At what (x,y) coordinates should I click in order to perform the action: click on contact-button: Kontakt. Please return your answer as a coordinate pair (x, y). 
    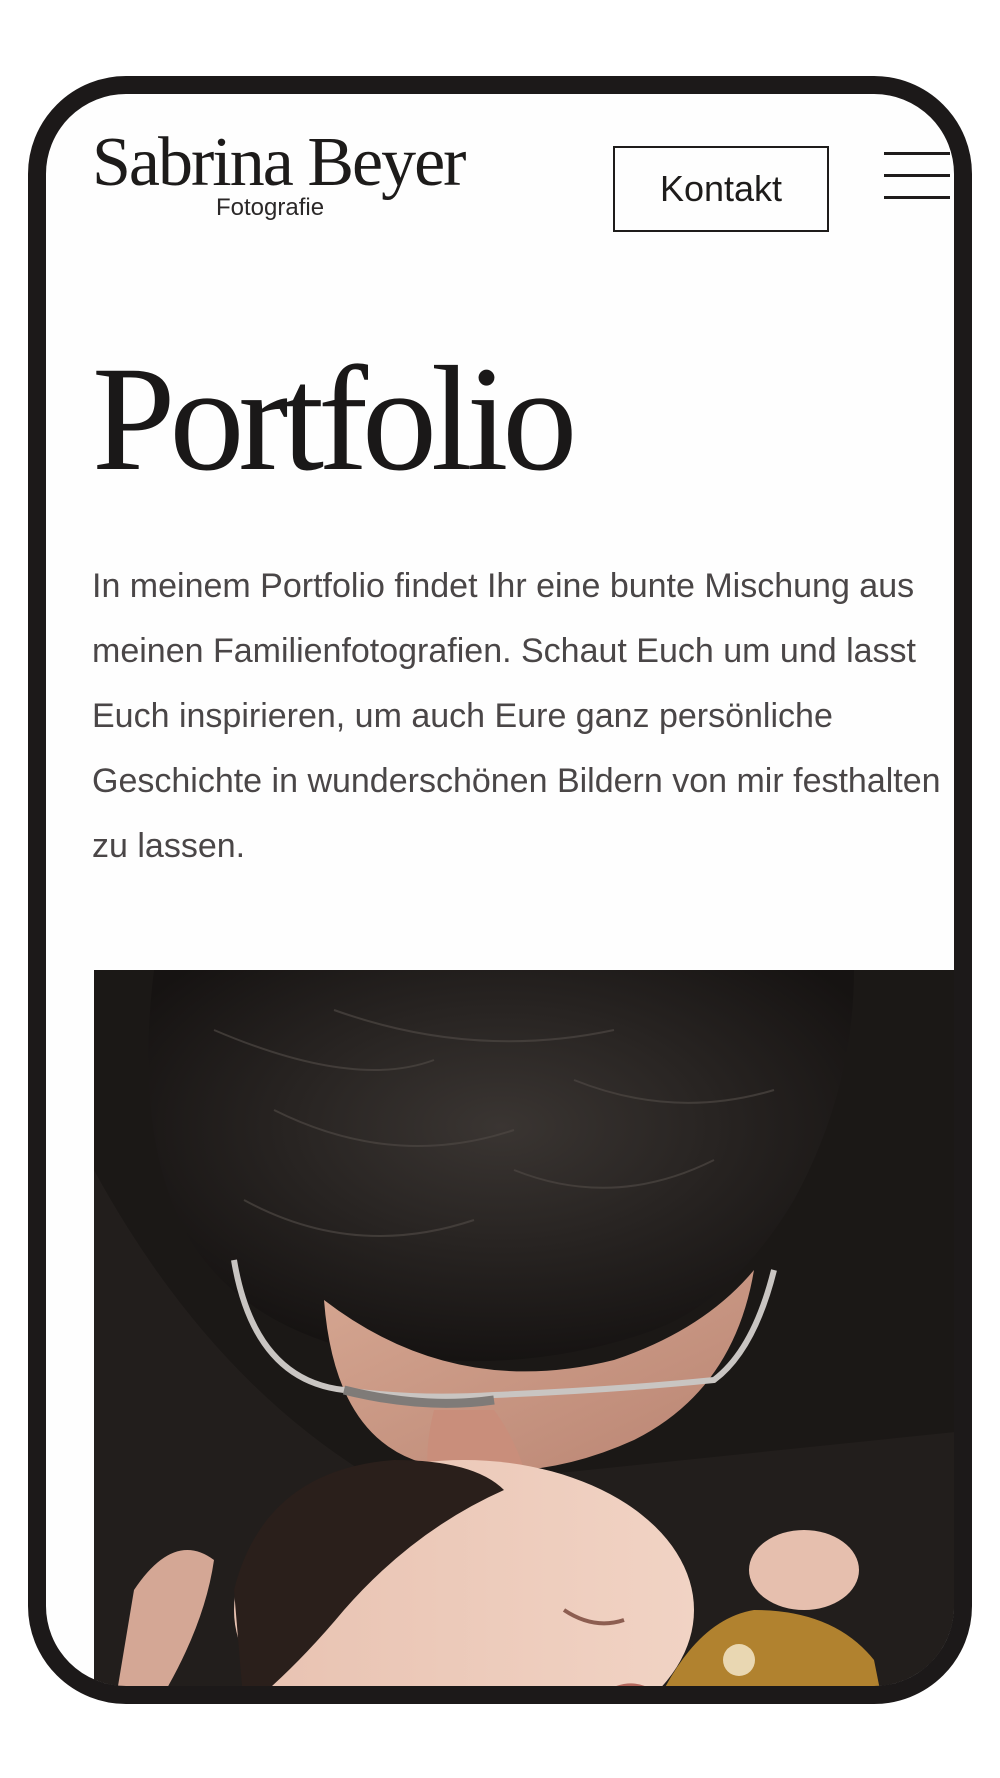
    Looking at the image, I should click on (721, 189).